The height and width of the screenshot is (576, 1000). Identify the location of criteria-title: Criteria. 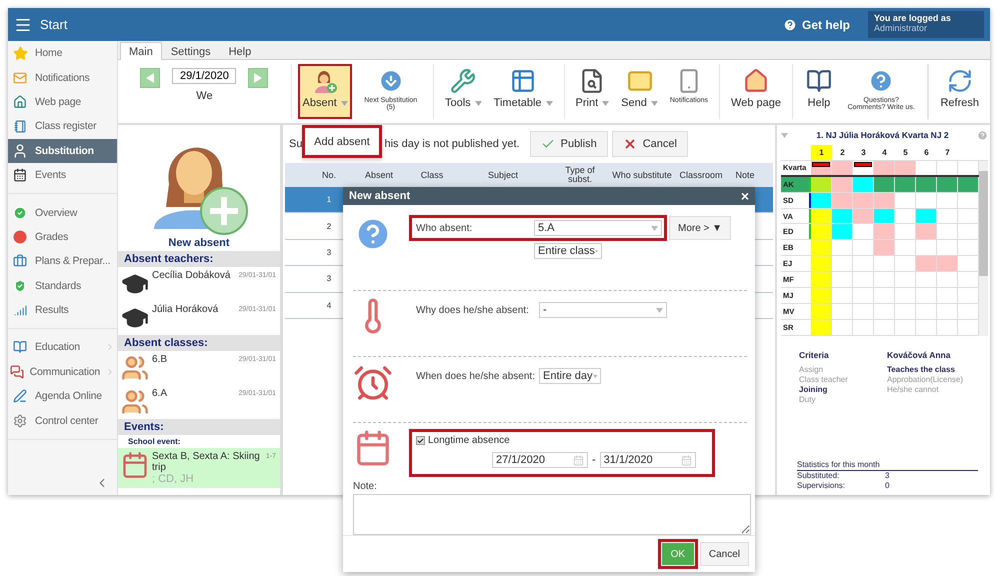
(814, 355).